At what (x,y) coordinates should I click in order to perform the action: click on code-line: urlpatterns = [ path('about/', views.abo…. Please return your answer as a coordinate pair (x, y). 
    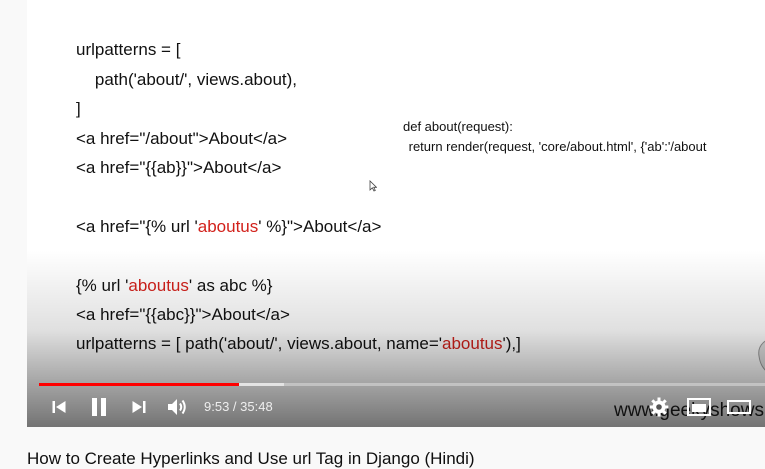
    Looking at the image, I should click on (298, 344).